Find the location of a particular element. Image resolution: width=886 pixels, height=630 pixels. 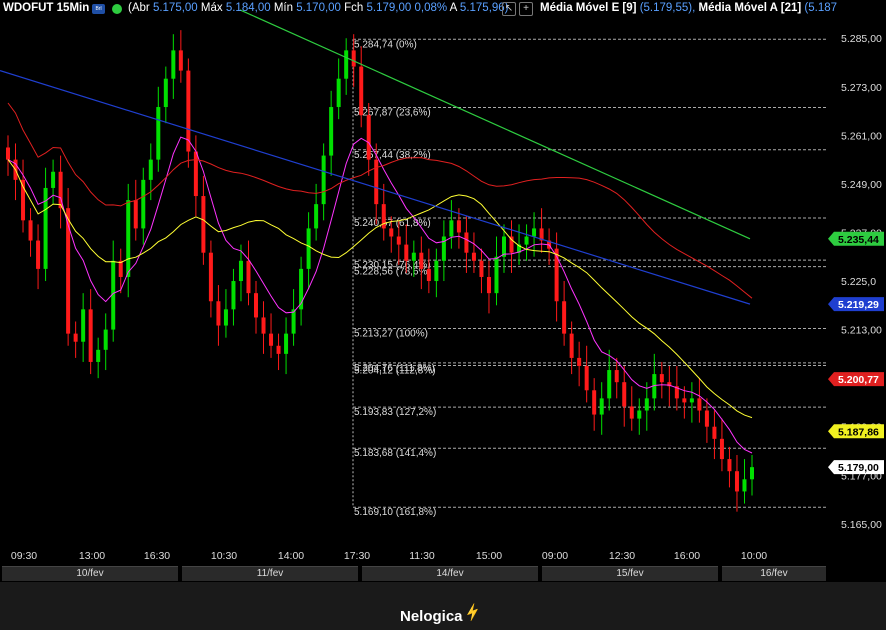

price-tick-label: 5.225,0 is located at coordinates (858, 282).